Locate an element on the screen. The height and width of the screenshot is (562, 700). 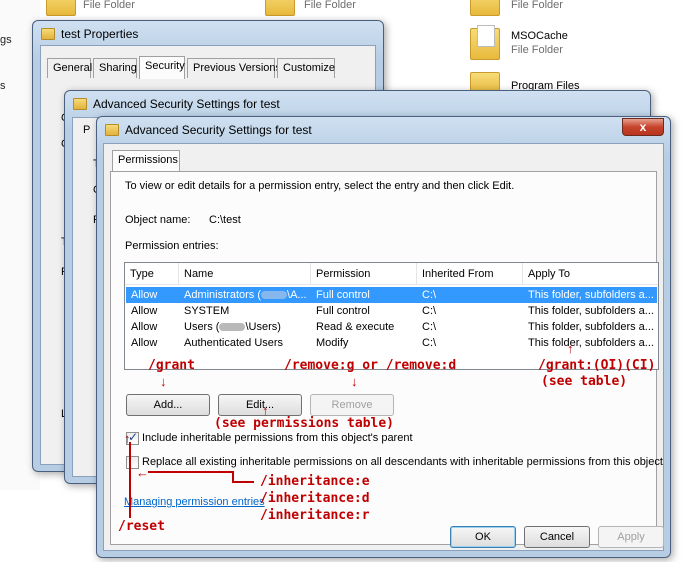
close-button: x is located at coordinates (643, 127).